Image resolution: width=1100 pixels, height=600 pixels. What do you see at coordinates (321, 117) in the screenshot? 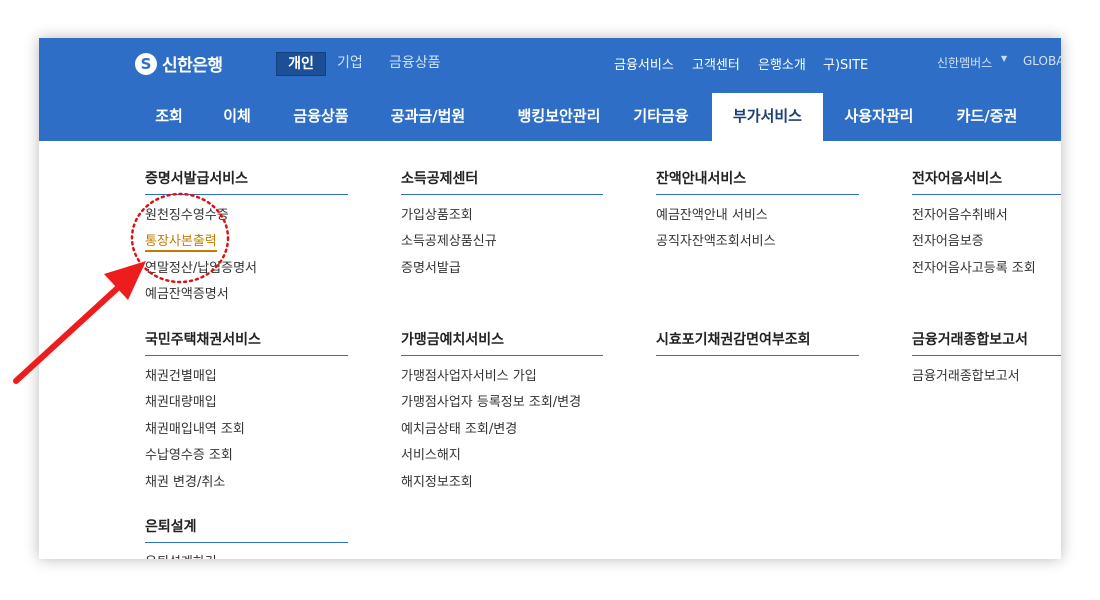
I see `nav-products: 금융상품` at bounding box center [321, 117].